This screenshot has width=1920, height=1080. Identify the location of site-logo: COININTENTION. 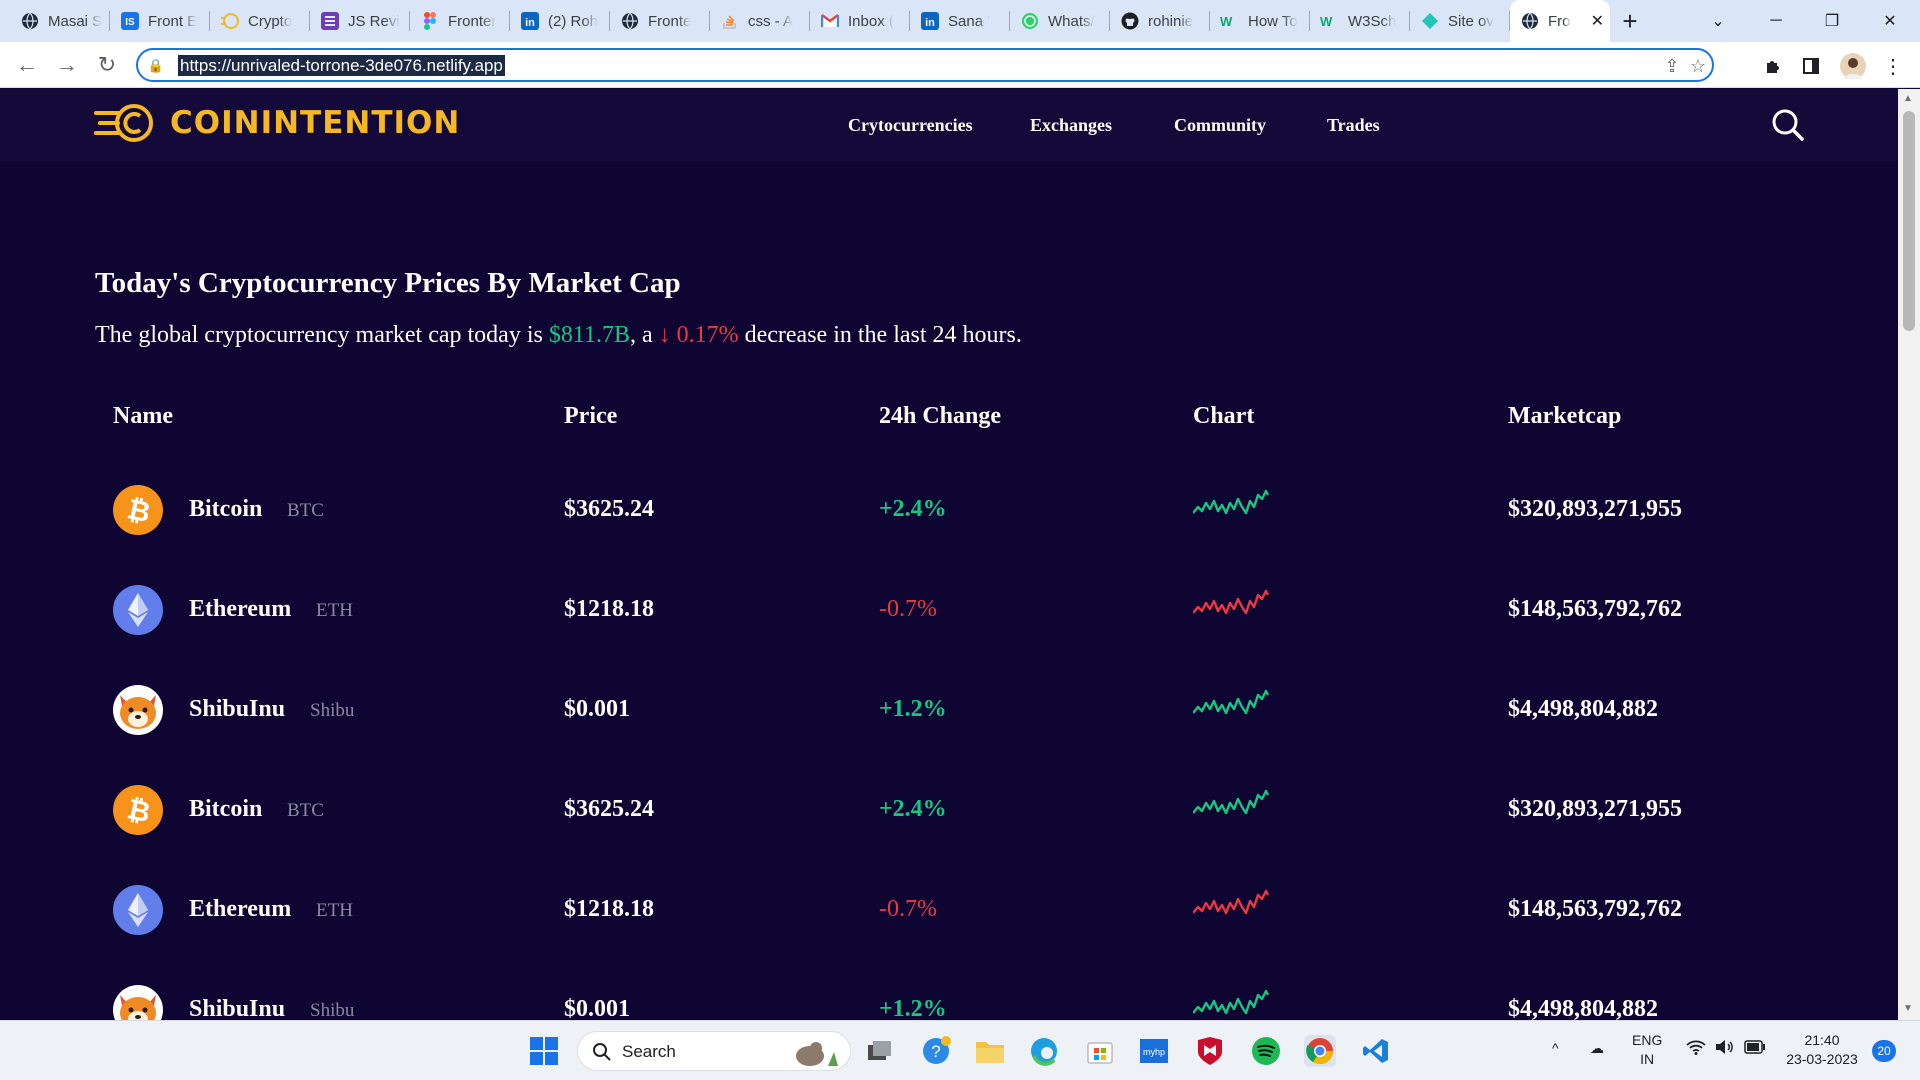
(277, 123).